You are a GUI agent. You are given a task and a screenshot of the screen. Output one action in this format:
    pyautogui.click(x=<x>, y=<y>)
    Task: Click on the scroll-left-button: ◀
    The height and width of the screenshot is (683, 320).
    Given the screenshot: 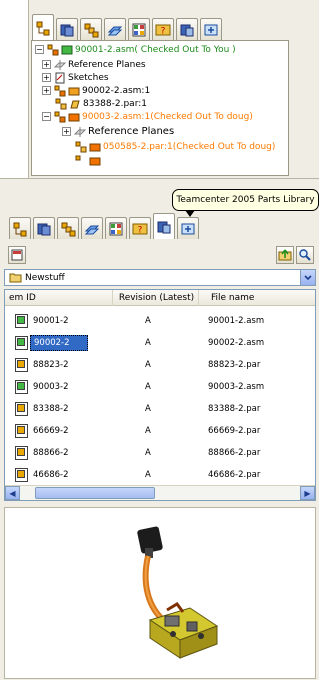 What is the action you would take?
    pyautogui.click(x=12, y=493)
    